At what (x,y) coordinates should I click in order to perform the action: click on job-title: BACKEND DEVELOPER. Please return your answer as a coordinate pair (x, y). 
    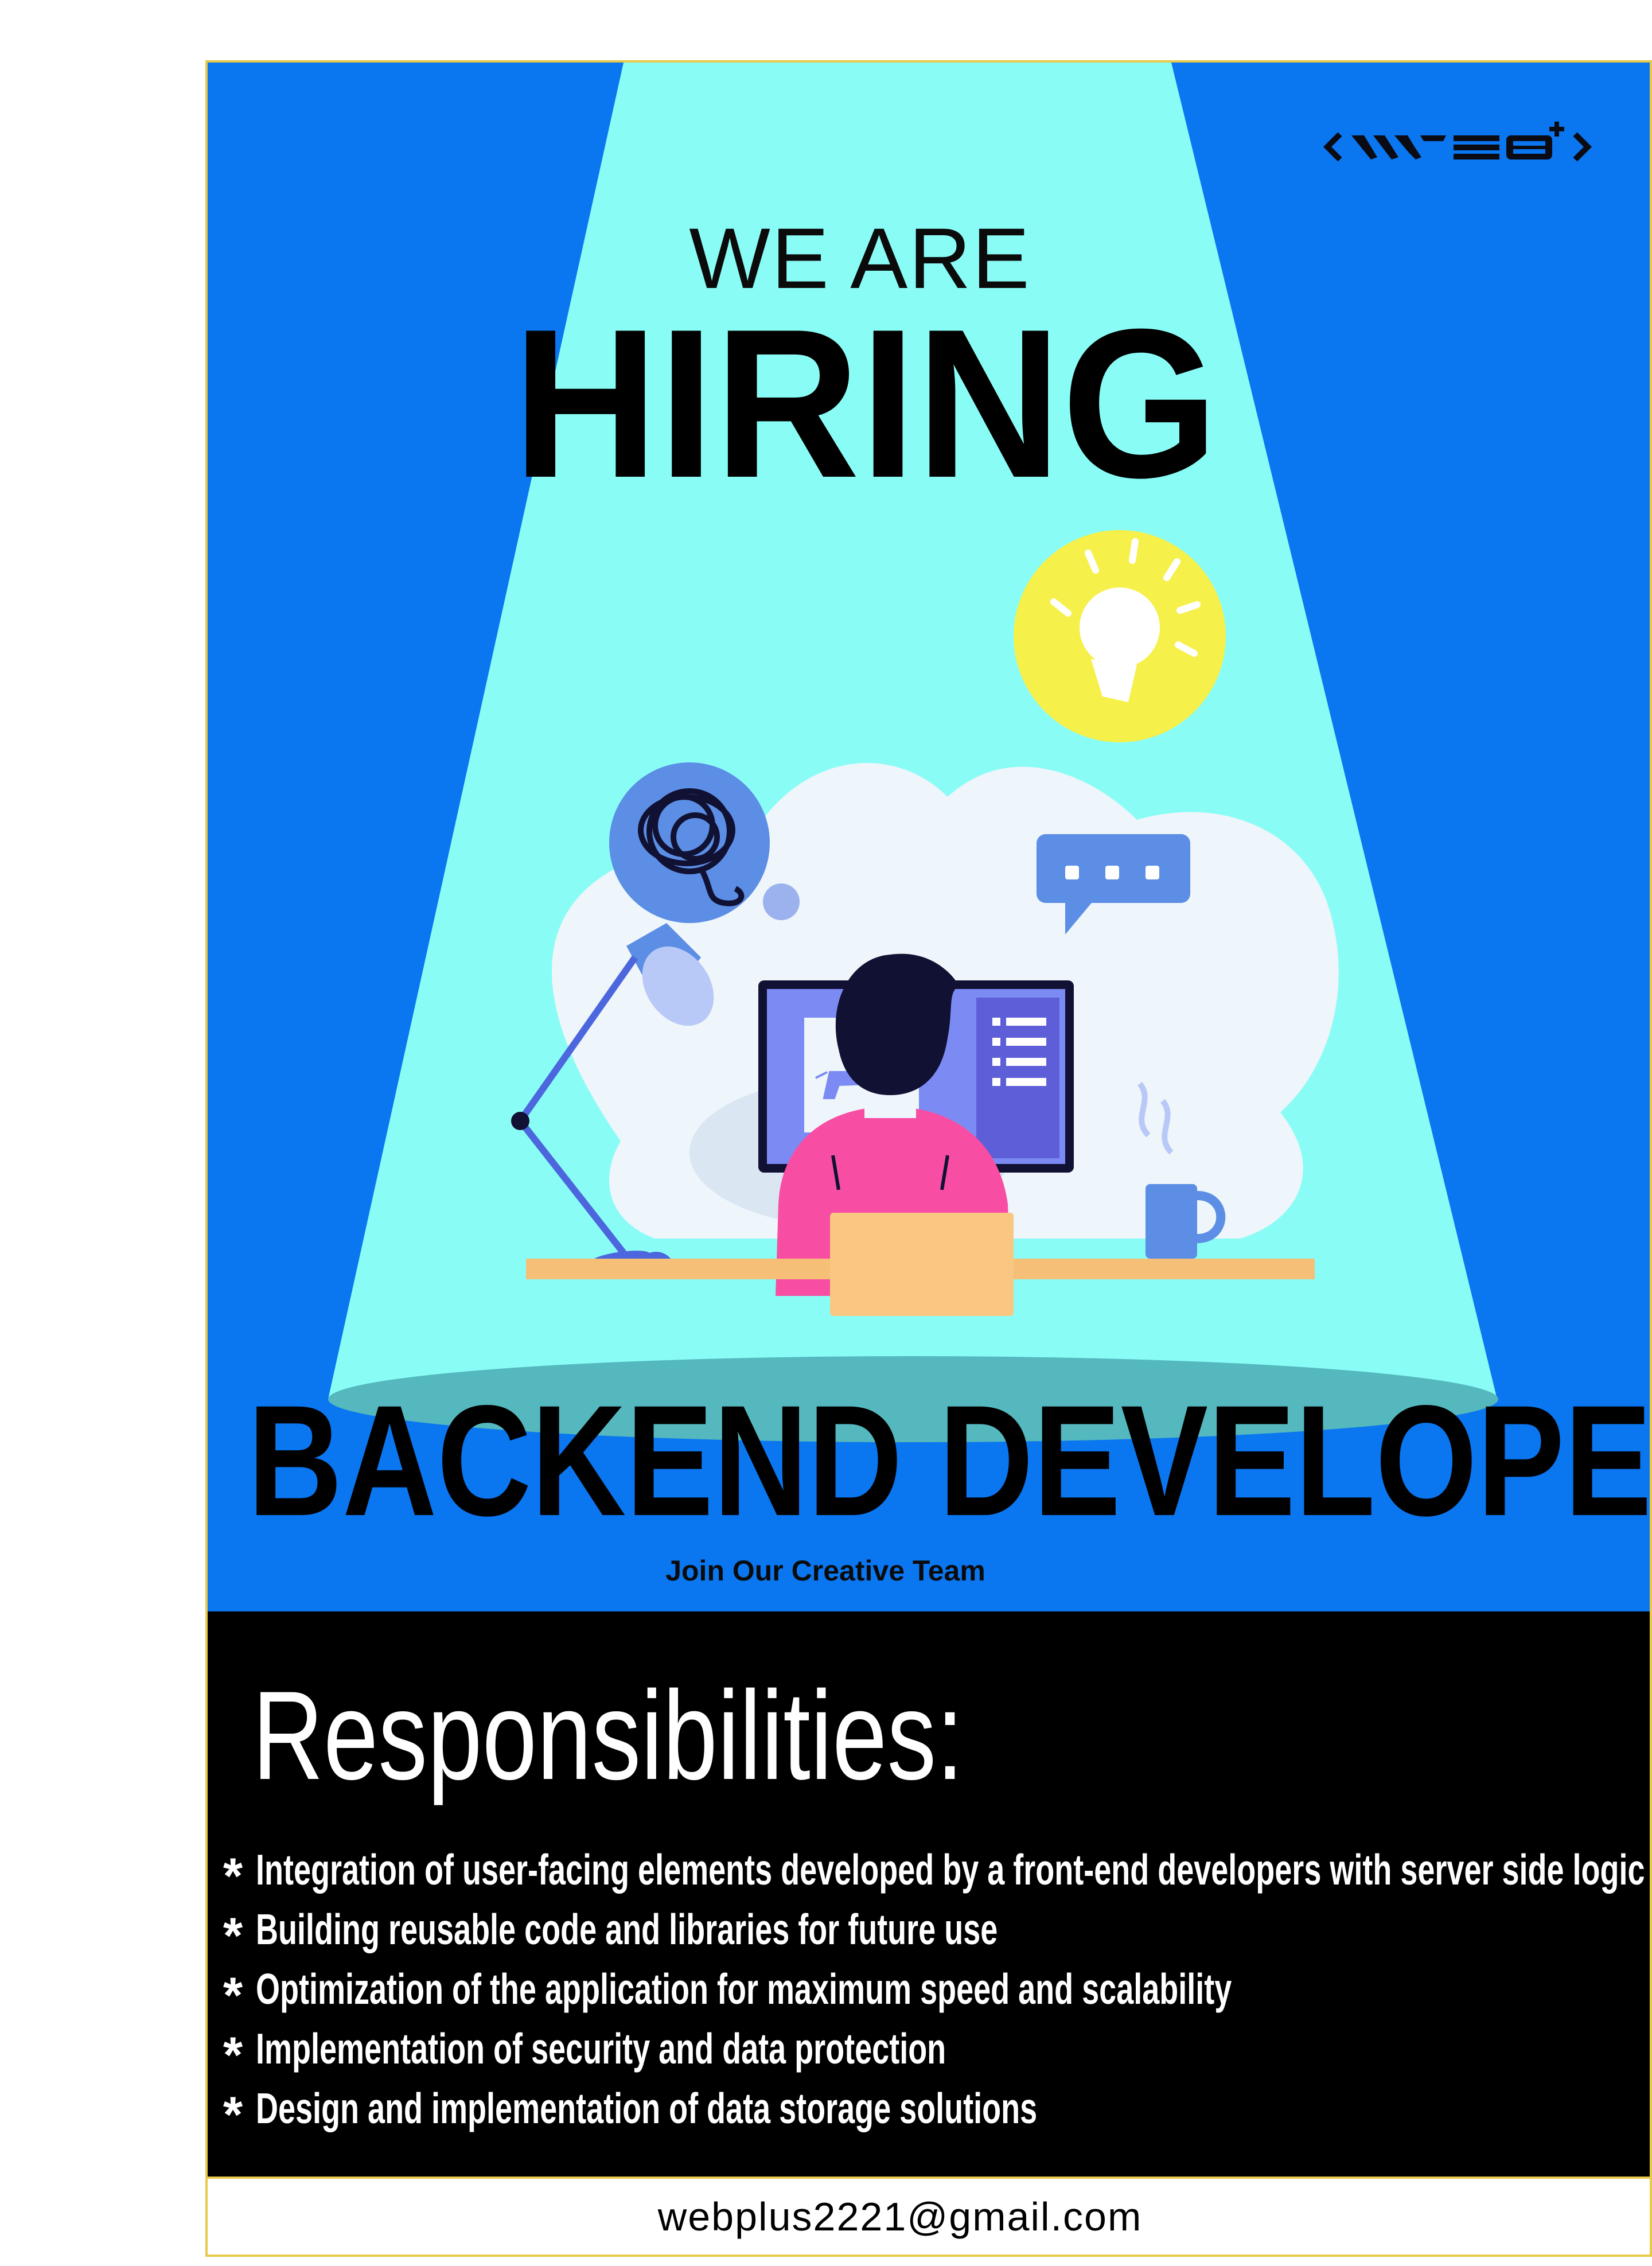
    Looking at the image, I should click on (949, 1461).